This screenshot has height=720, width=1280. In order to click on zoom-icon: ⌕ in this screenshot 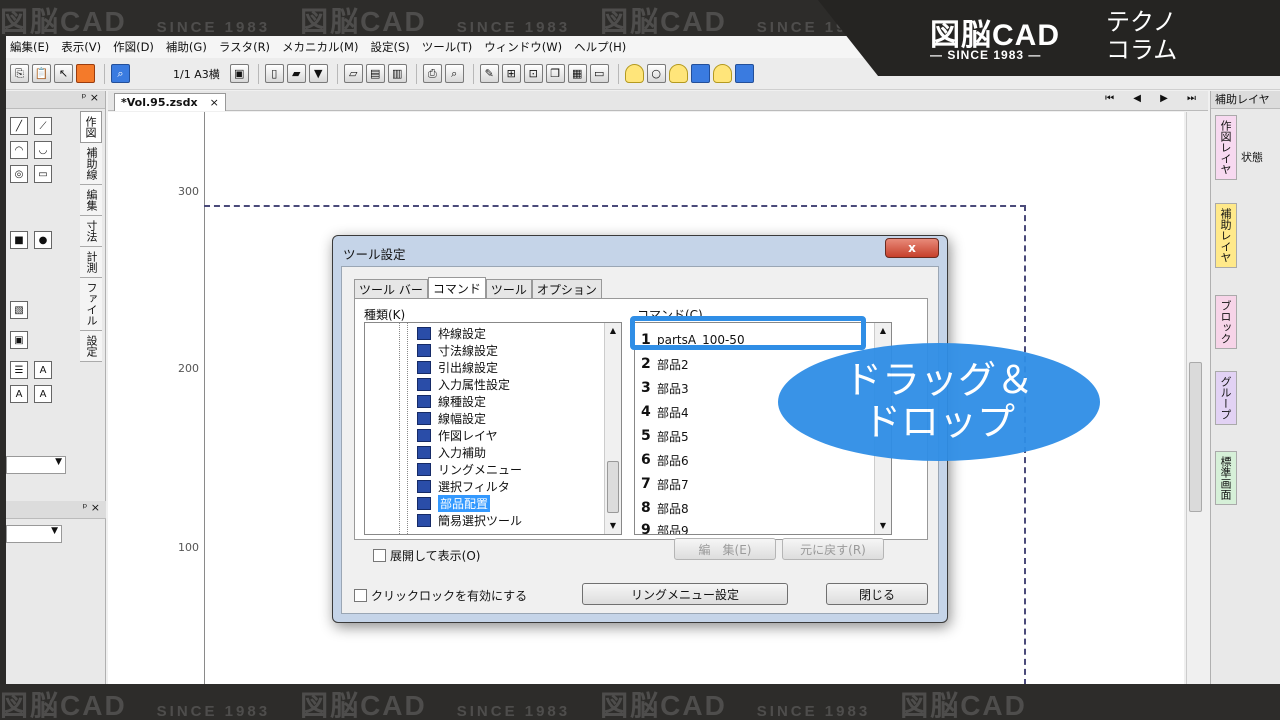, I will do `click(120, 73)`.